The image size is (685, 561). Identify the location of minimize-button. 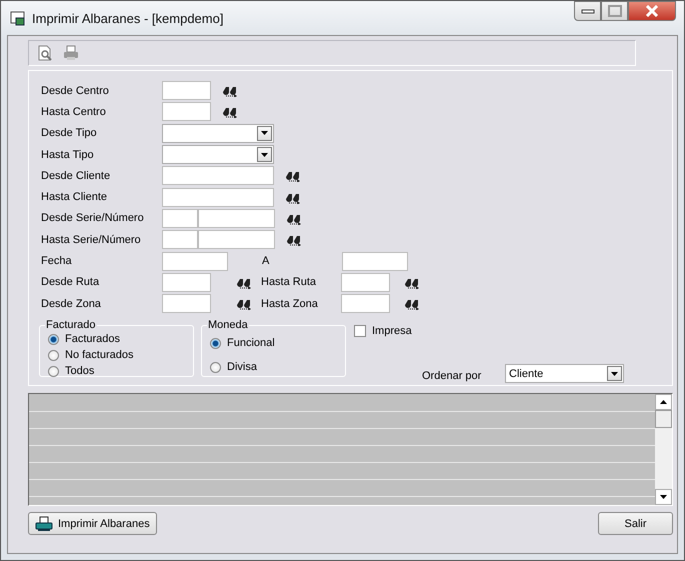
(587, 11).